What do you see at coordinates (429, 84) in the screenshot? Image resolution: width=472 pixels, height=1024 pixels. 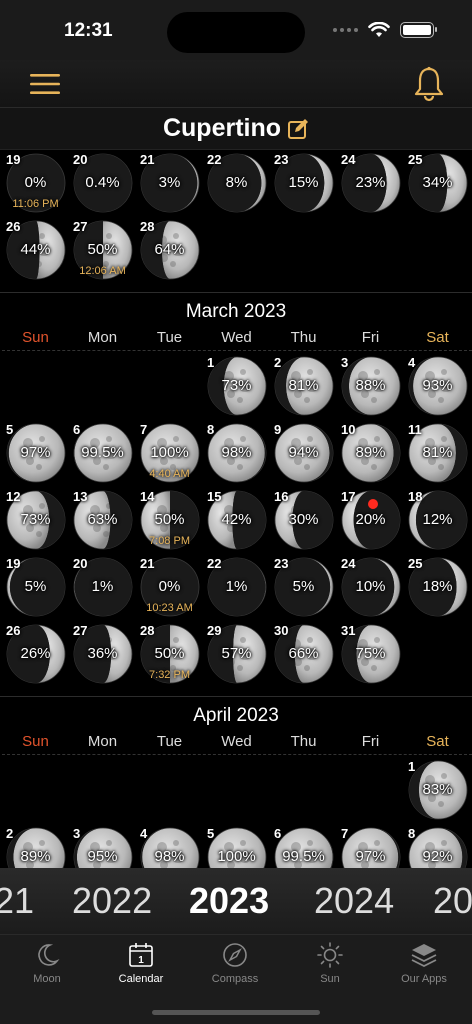 I see `bell-icon` at bounding box center [429, 84].